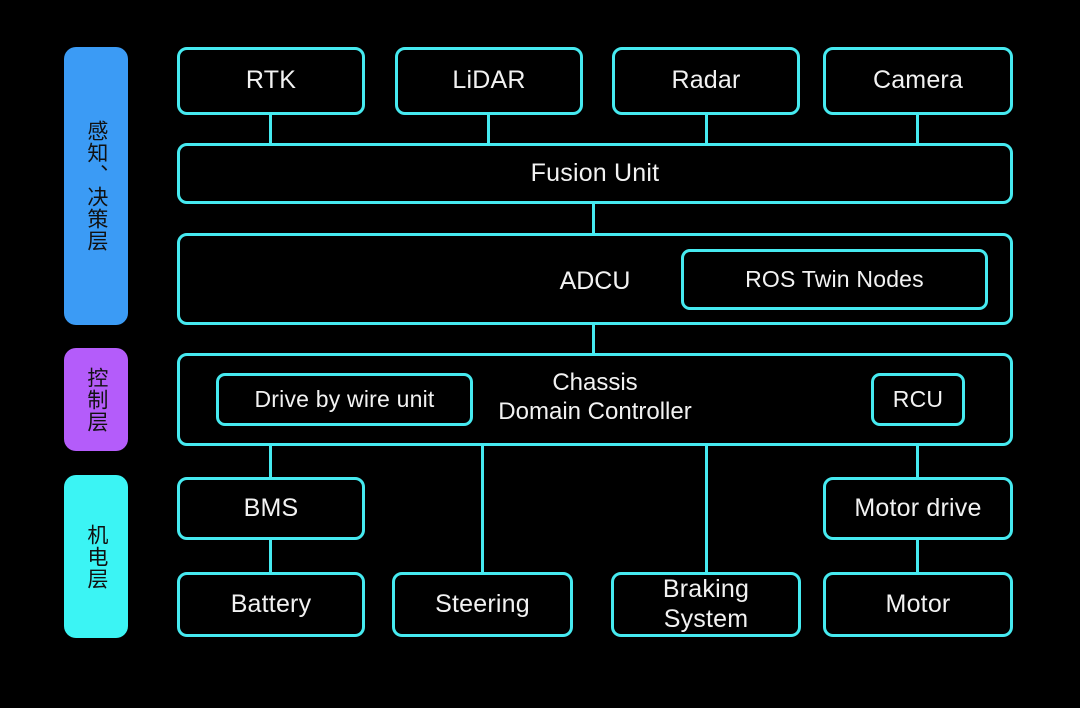 Image resolution: width=1080 pixels, height=708 pixels. I want to click on node-fusion-unit-label: Fusion Unit, so click(595, 172).